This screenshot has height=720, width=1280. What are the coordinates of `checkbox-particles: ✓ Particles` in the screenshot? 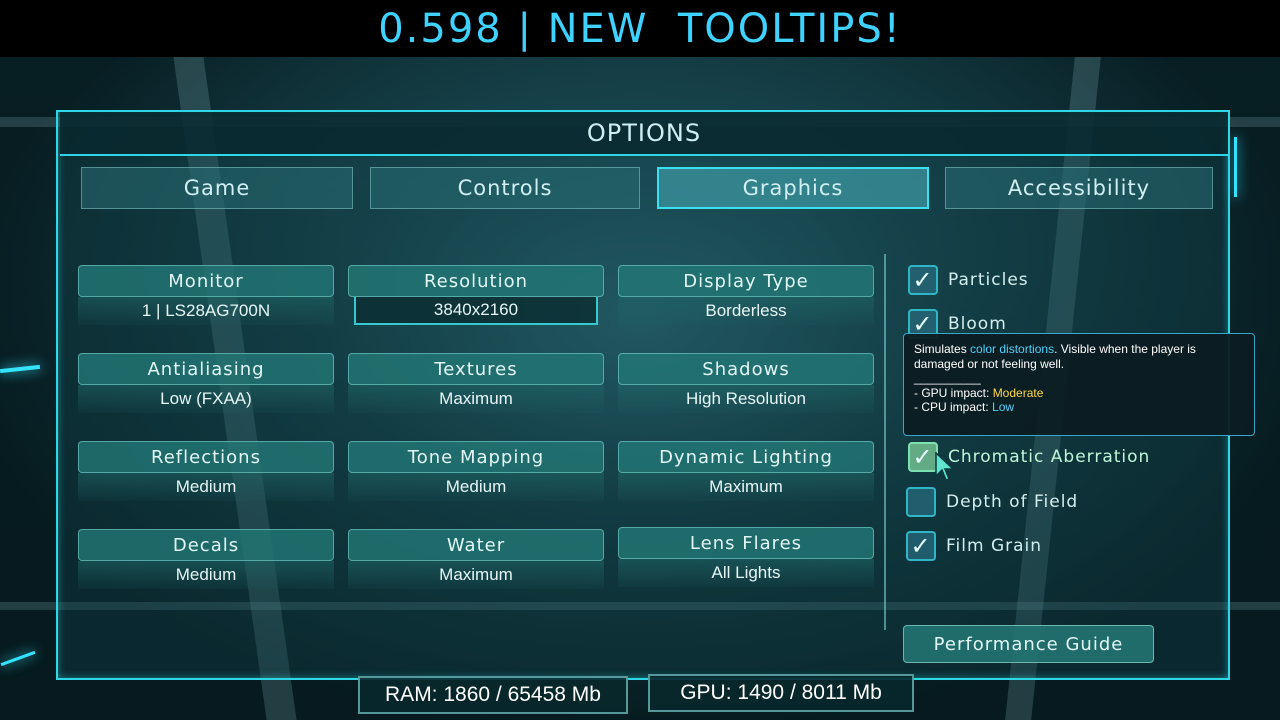 It's located at (968, 280).